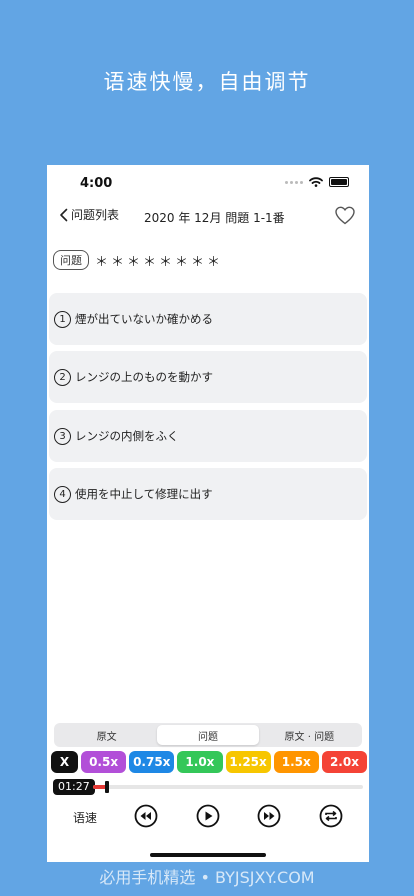 This screenshot has width=414, height=896. I want to click on play-icon, so click(208, 816).